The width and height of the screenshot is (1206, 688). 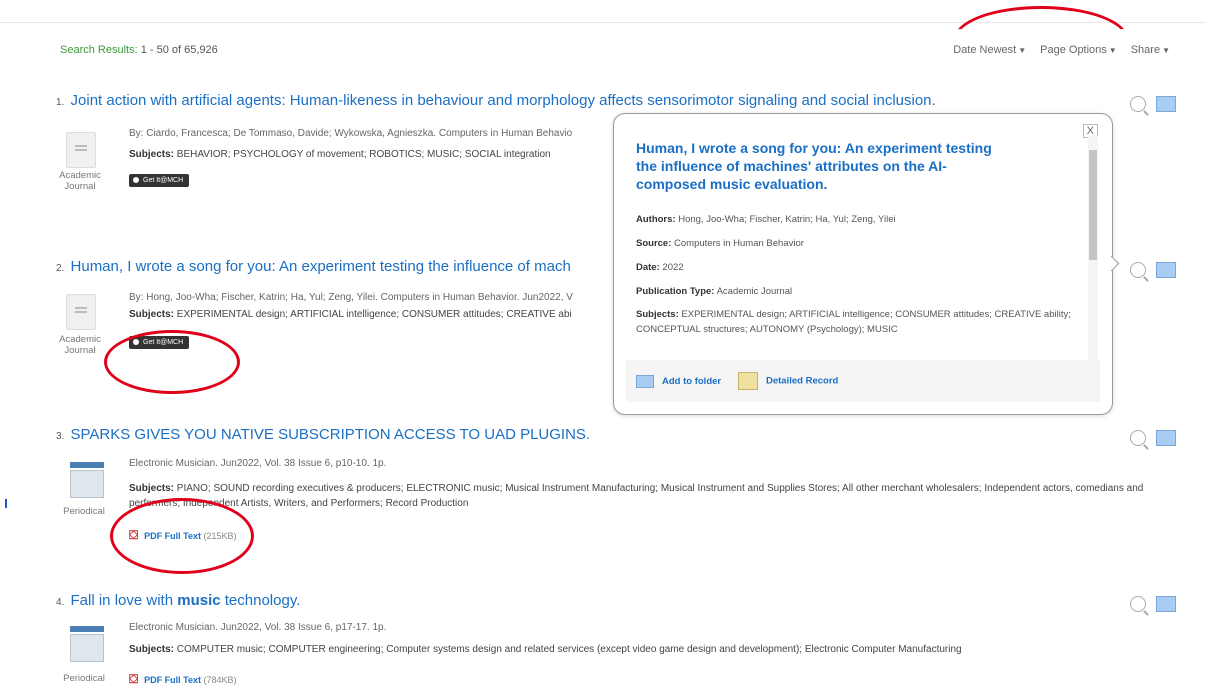 What do you see at coordinates (692, 382) in the screenshot?
I see `add-to-folder-label: Add to folder` at bounding box center [692, 382].